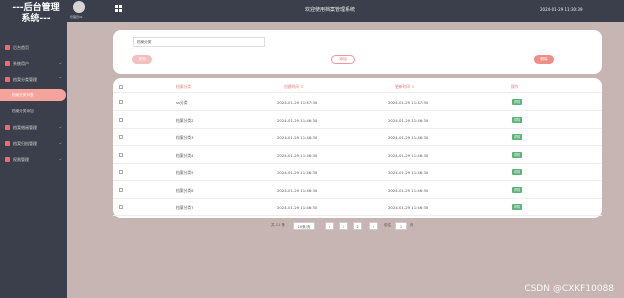 This screenshot has height=298, width=624. I want to click on column-header-created: 创建时间 ↕, so click(294, 87).